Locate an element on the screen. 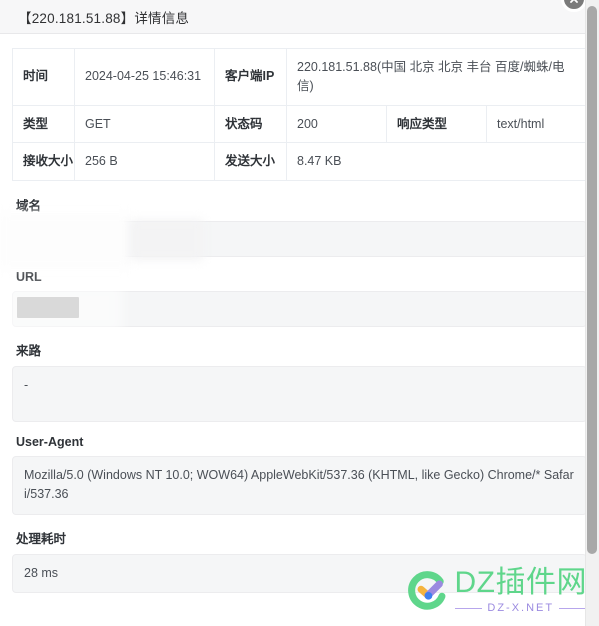 The height and width of the screenshot is (626, 599). method-label: 类型 is located at coordinates (43, 124).